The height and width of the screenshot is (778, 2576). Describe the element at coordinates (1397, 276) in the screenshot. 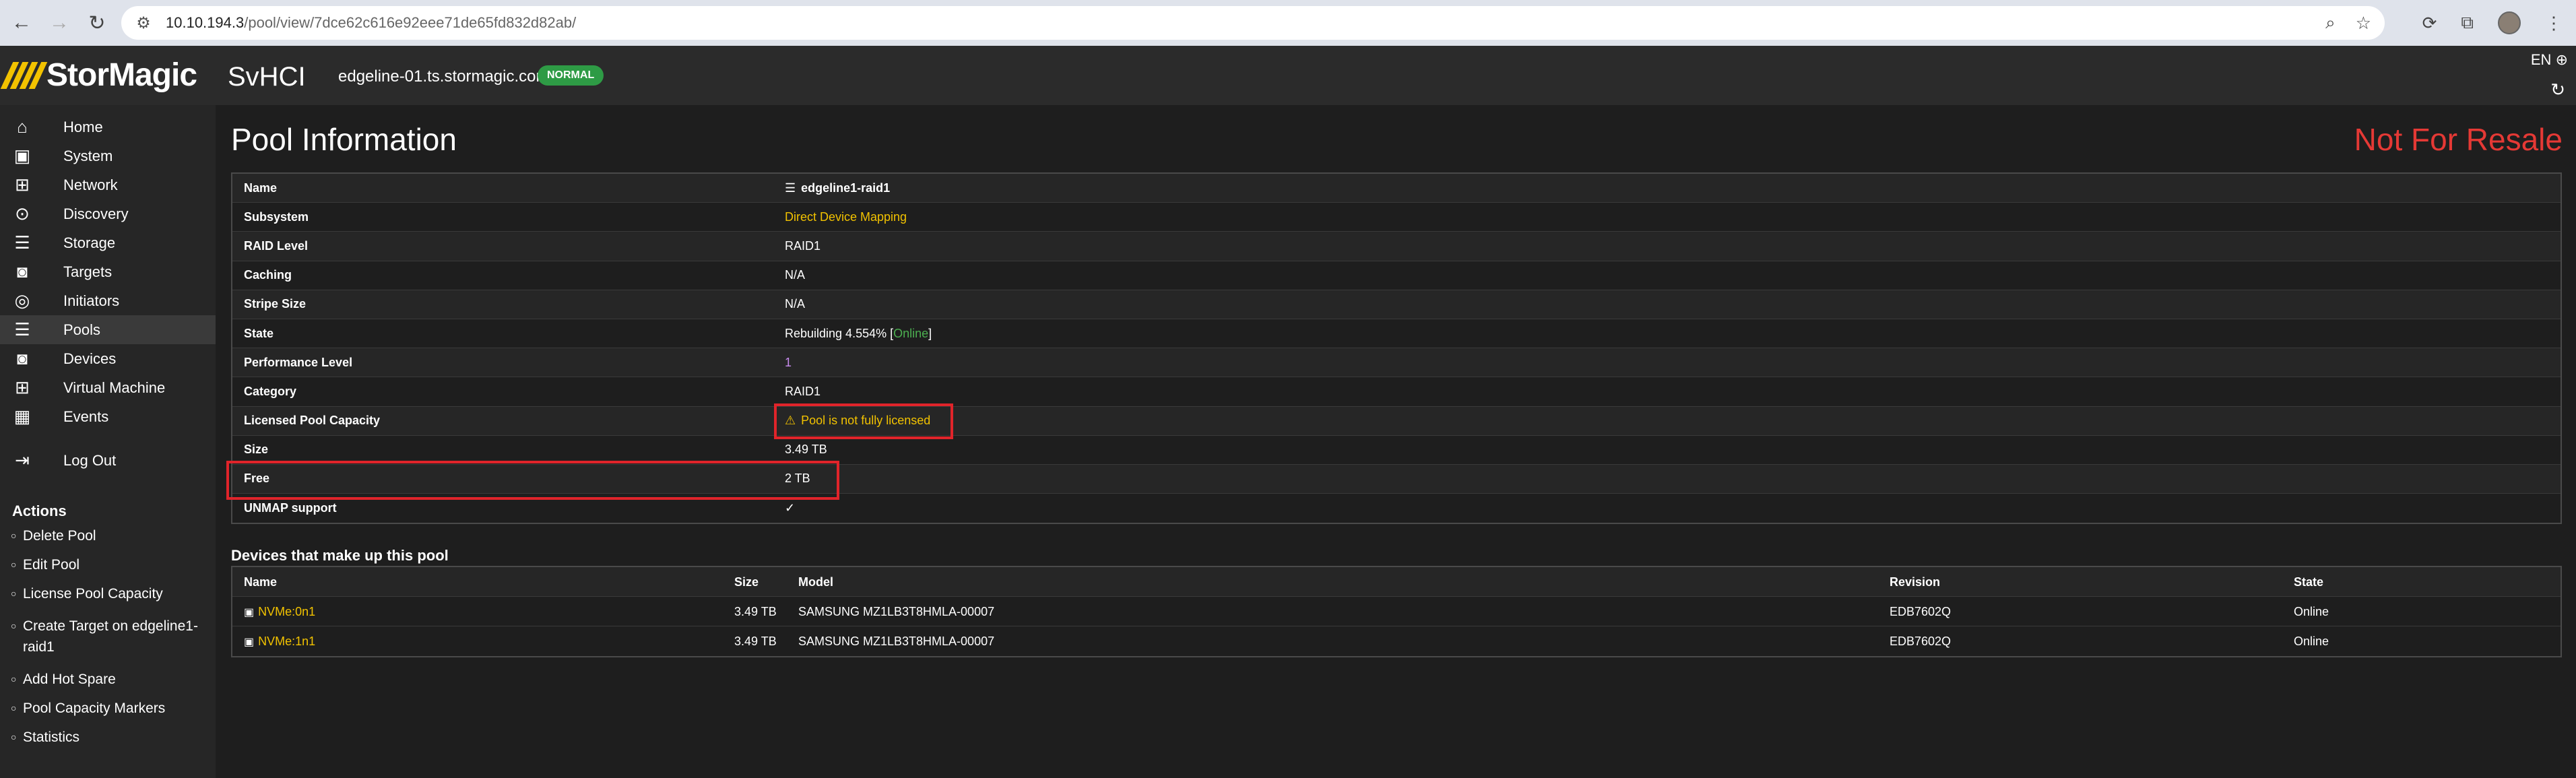

I see `info-row-caching: Caching N/A` at that location.